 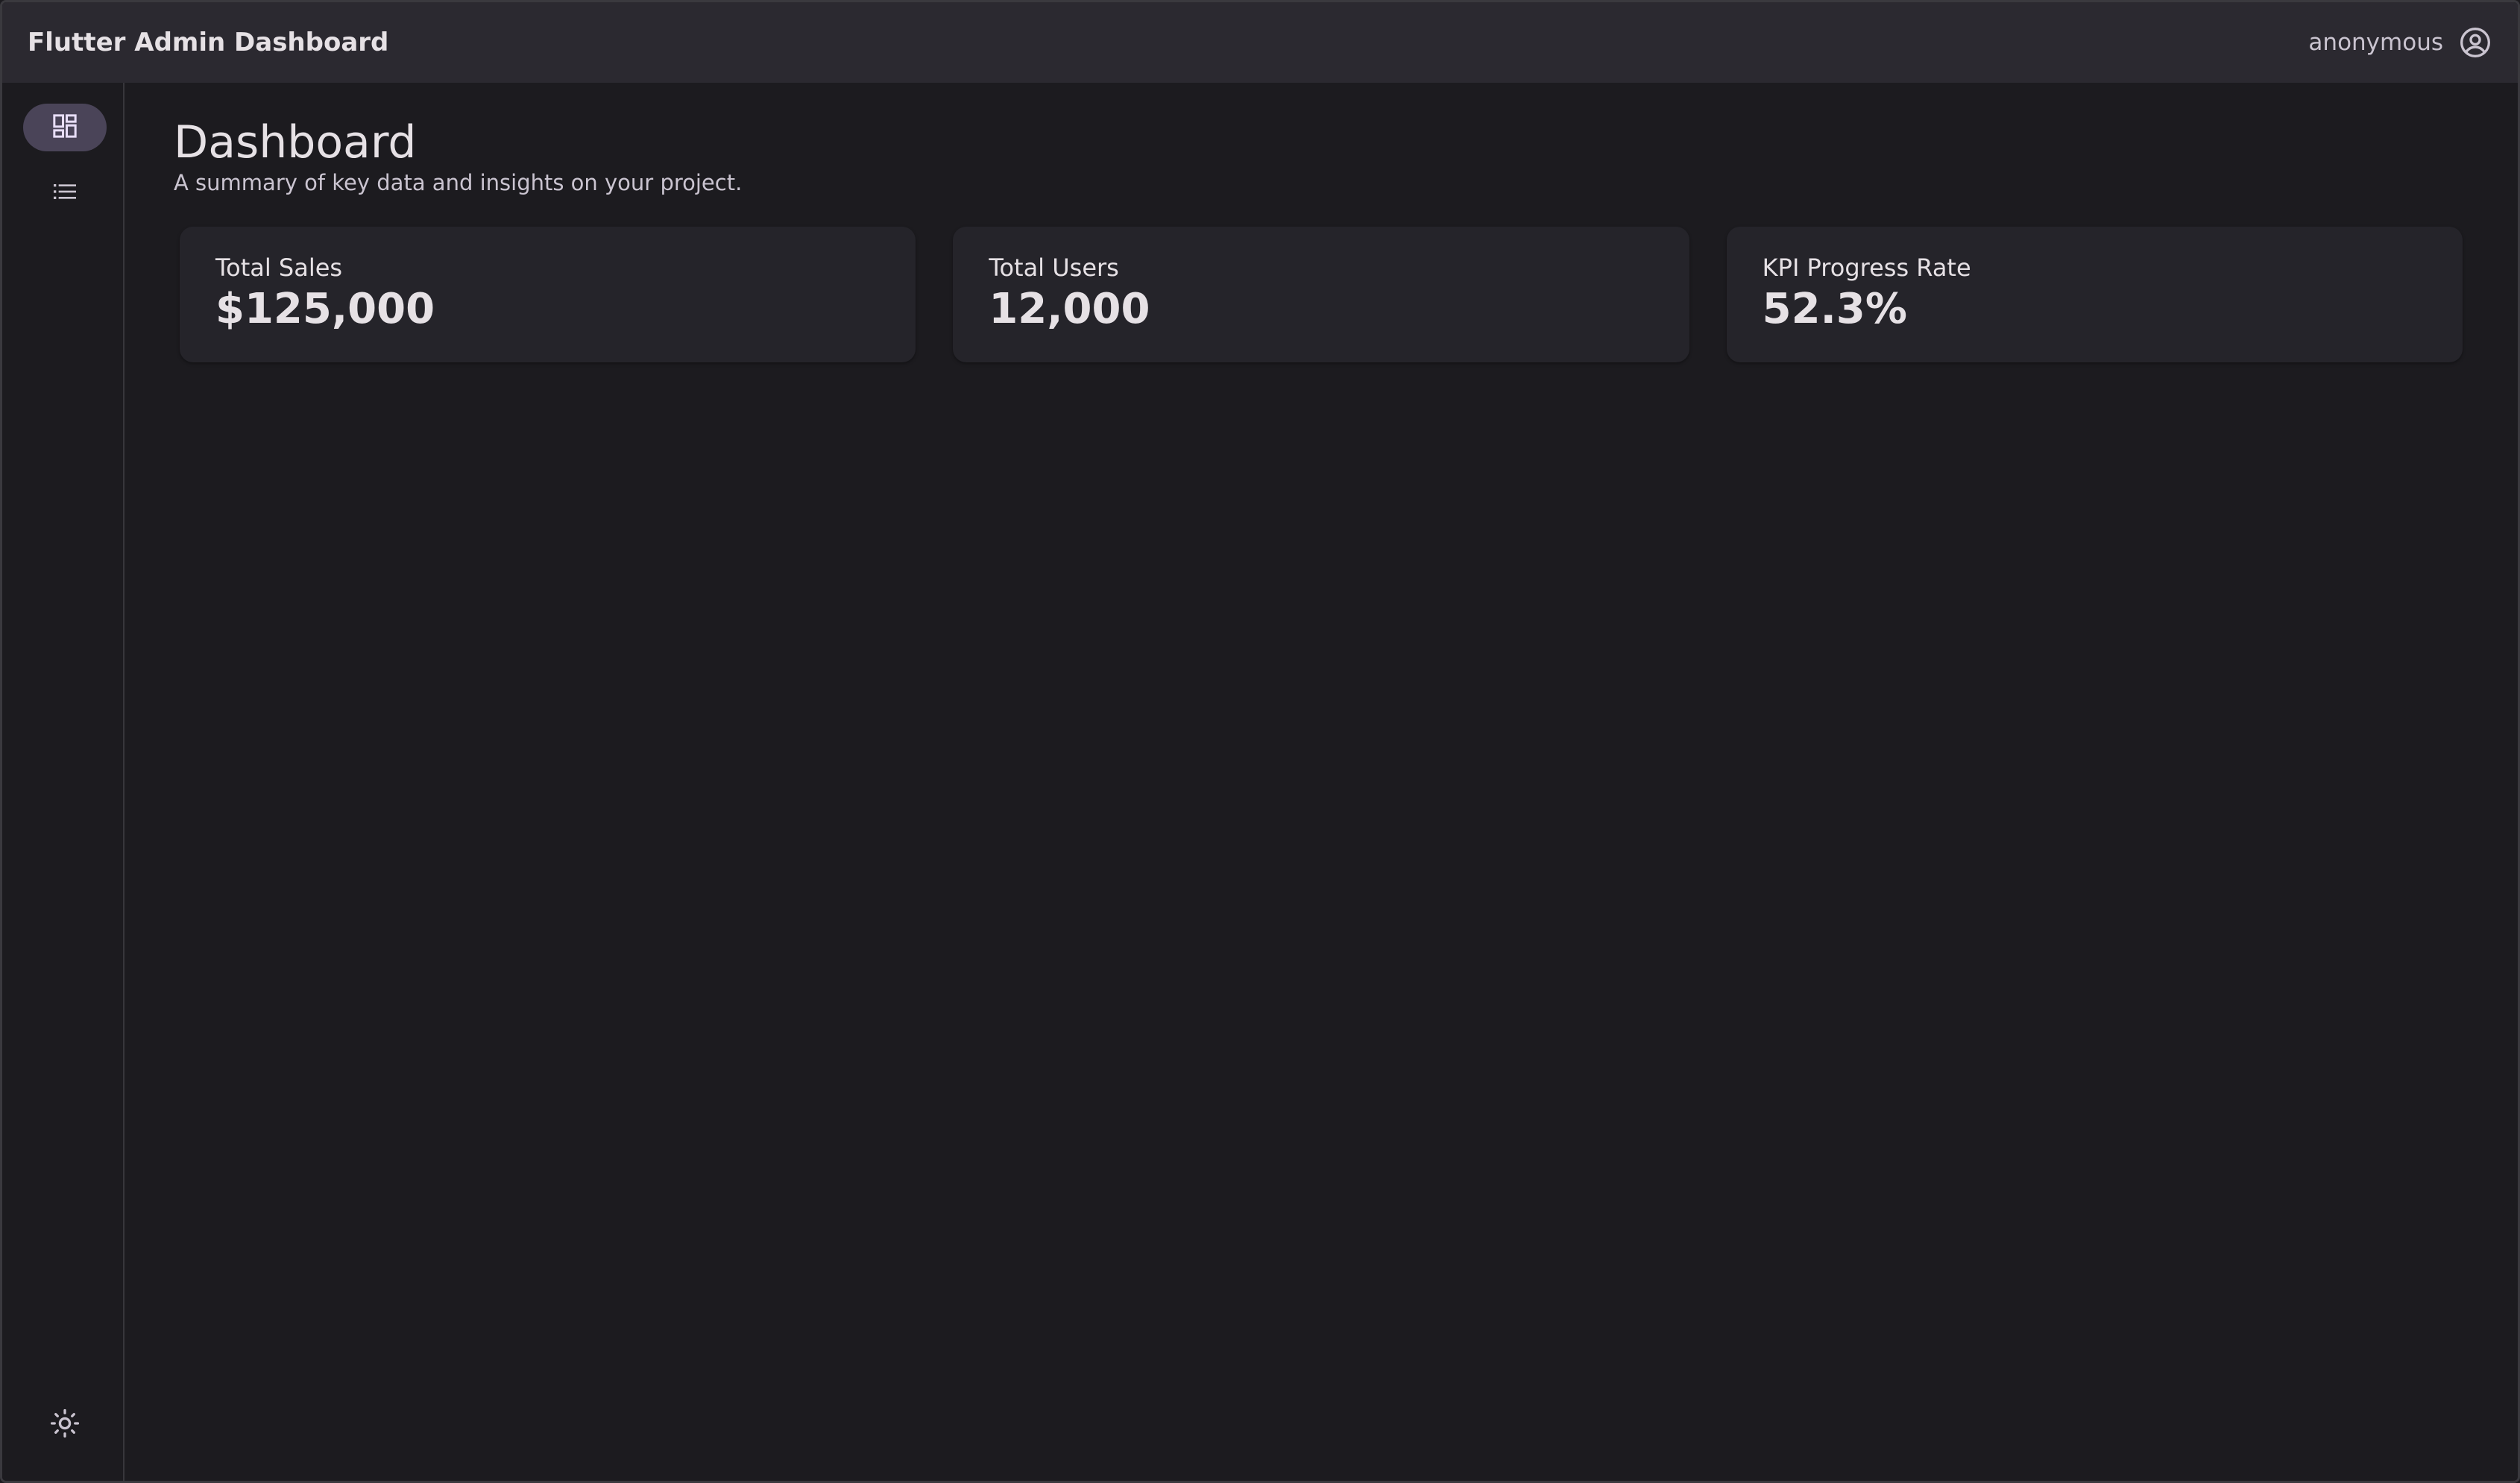 I want to click on card-total-sales: Total Sales $125,000, so click(x=548, y=295).